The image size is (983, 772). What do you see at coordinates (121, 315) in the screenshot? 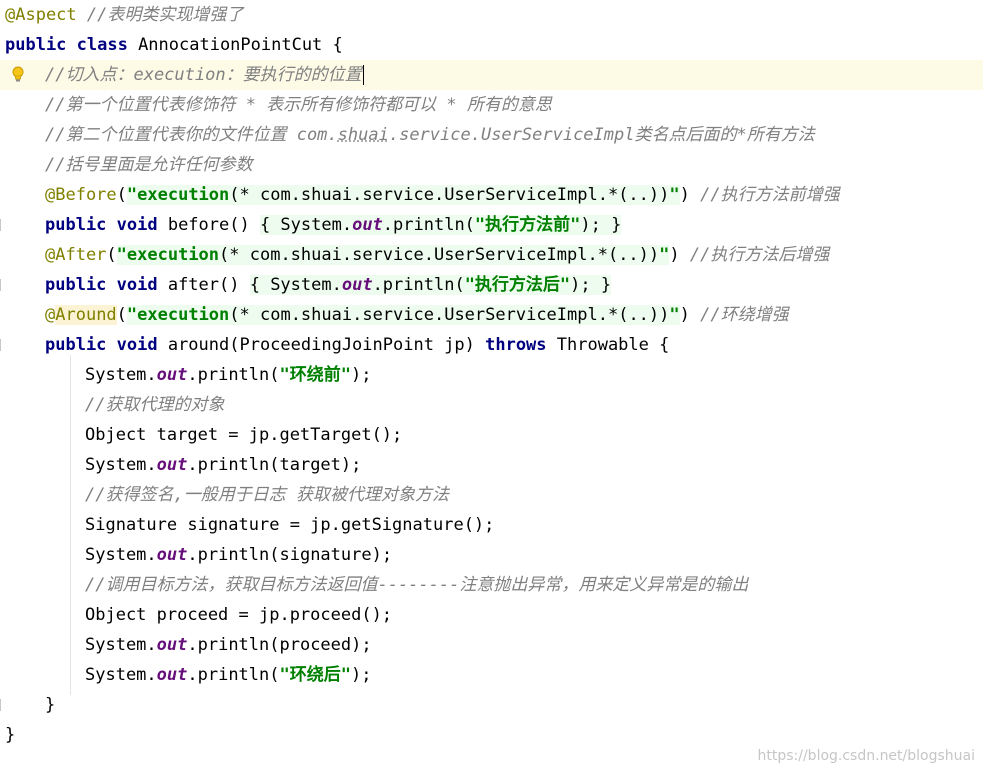
I see `code-token: (` at bounding box center [121, 315].